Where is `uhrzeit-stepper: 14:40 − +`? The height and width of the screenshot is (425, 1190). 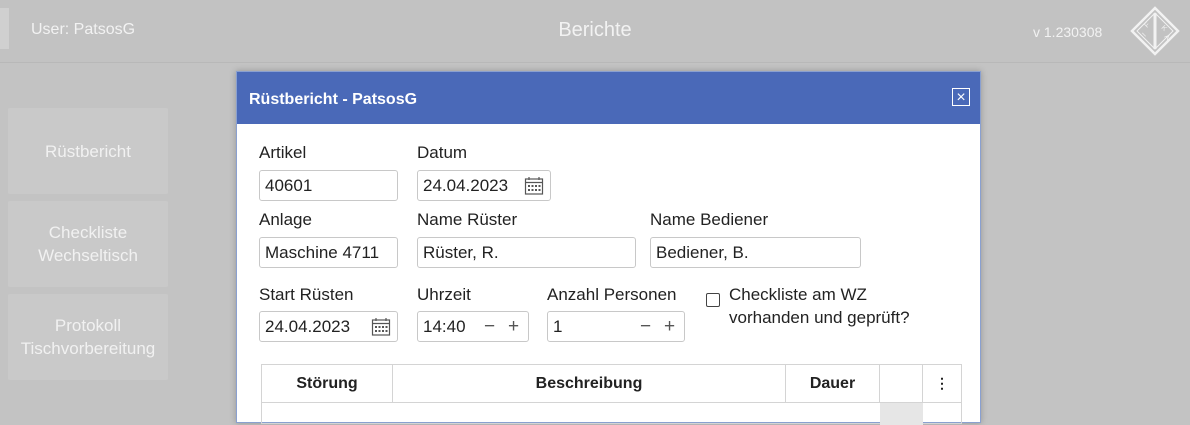
uhrzeit-stepper: 14:40 − + is located at coordinates (473, 326).